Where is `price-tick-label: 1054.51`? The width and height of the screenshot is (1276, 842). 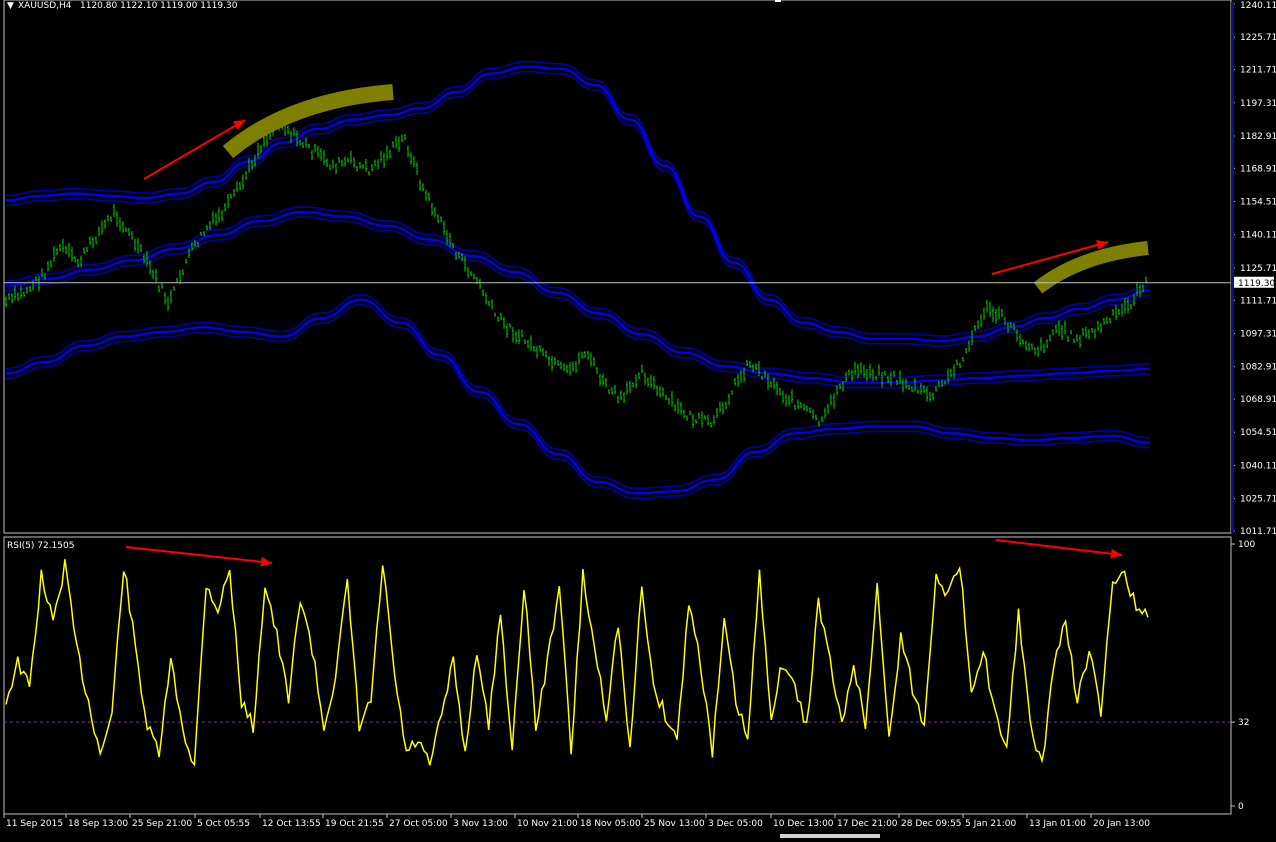
price-tick-label: 1054.51 is located at coordinates (1258, 433).